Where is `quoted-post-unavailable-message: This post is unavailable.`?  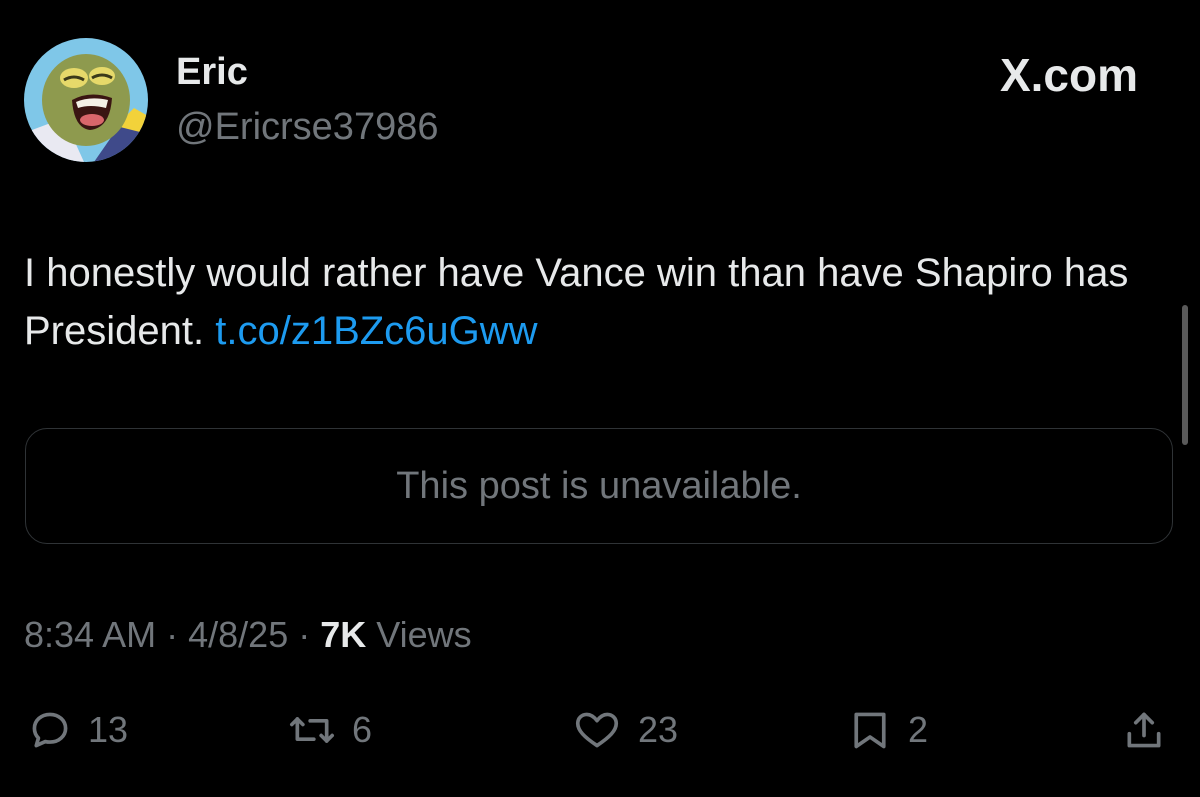
quoted-post-unavailable-message: This post is unavailable. is located at coordinates (599, 485).